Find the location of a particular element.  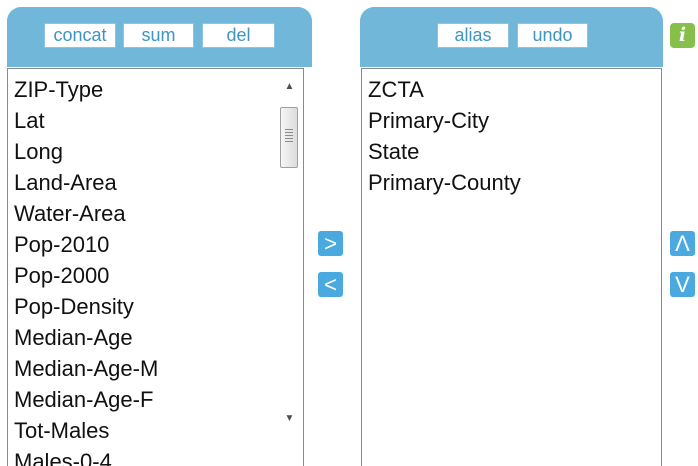

list-item: Long is located at coordinates (86, 151).